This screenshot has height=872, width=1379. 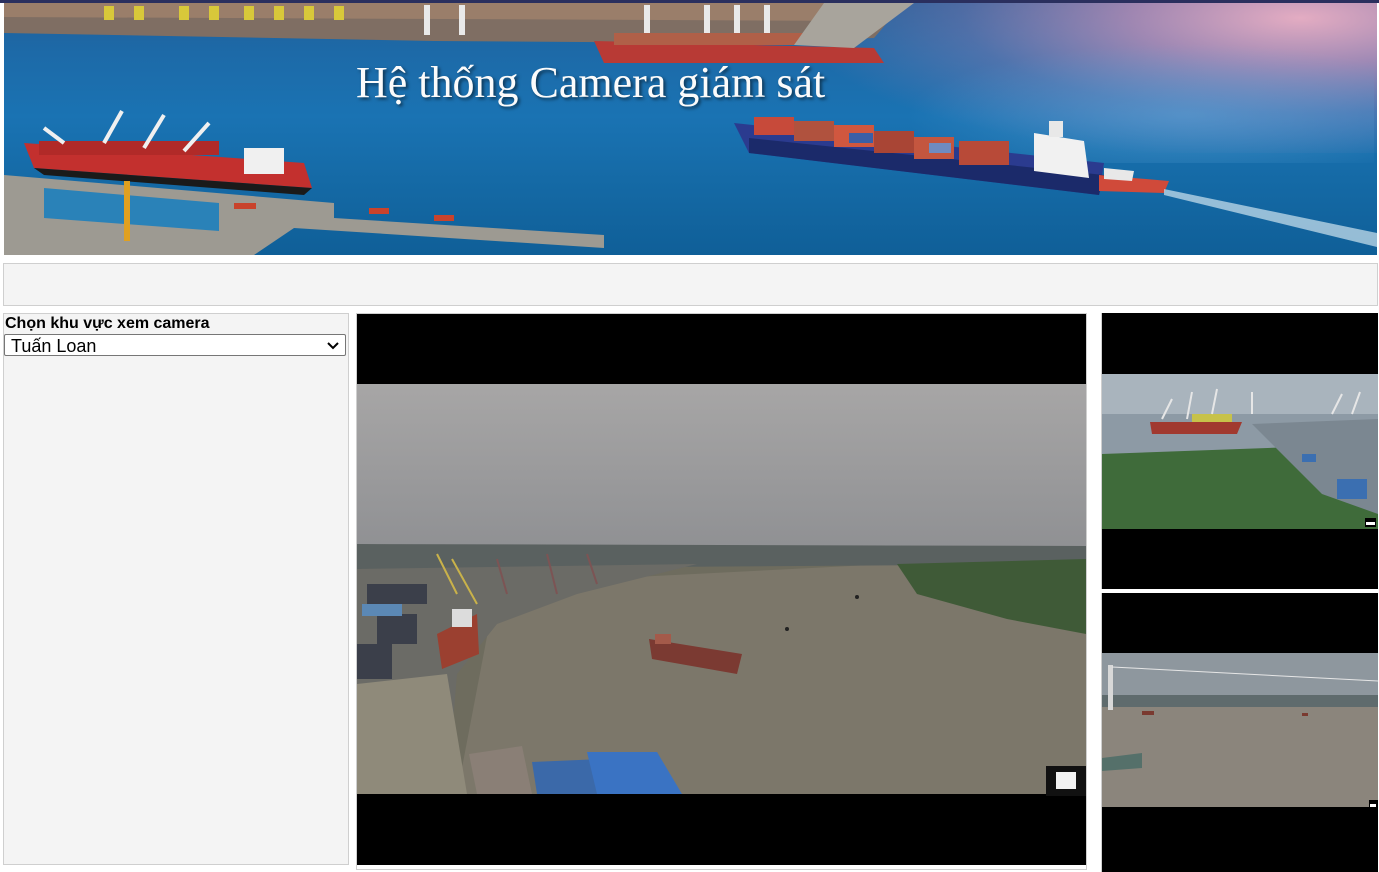 I want to click on chevron-down-icon, so click(x=333, y=346).